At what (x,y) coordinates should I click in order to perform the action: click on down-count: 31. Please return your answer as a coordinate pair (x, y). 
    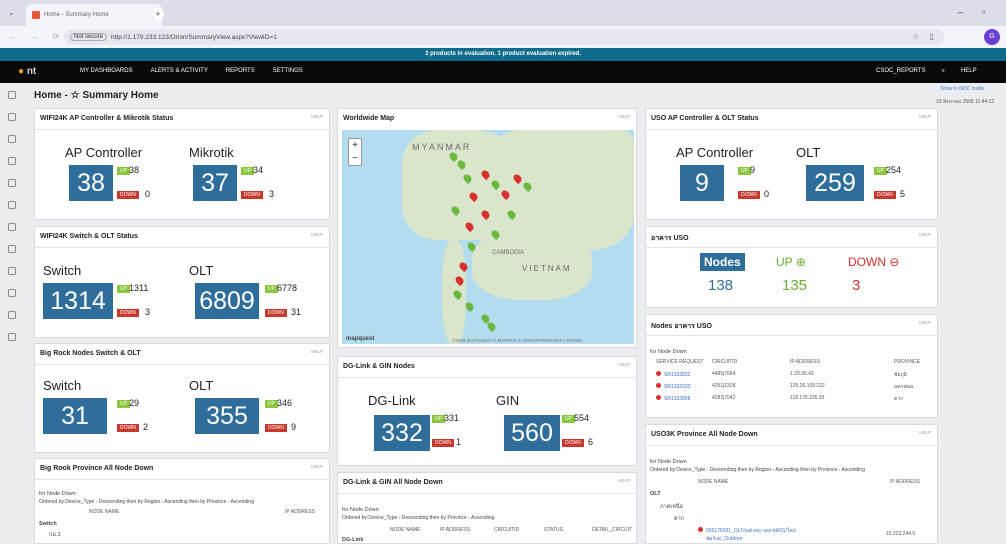
    Looking at the image, I should click on (296, 312).